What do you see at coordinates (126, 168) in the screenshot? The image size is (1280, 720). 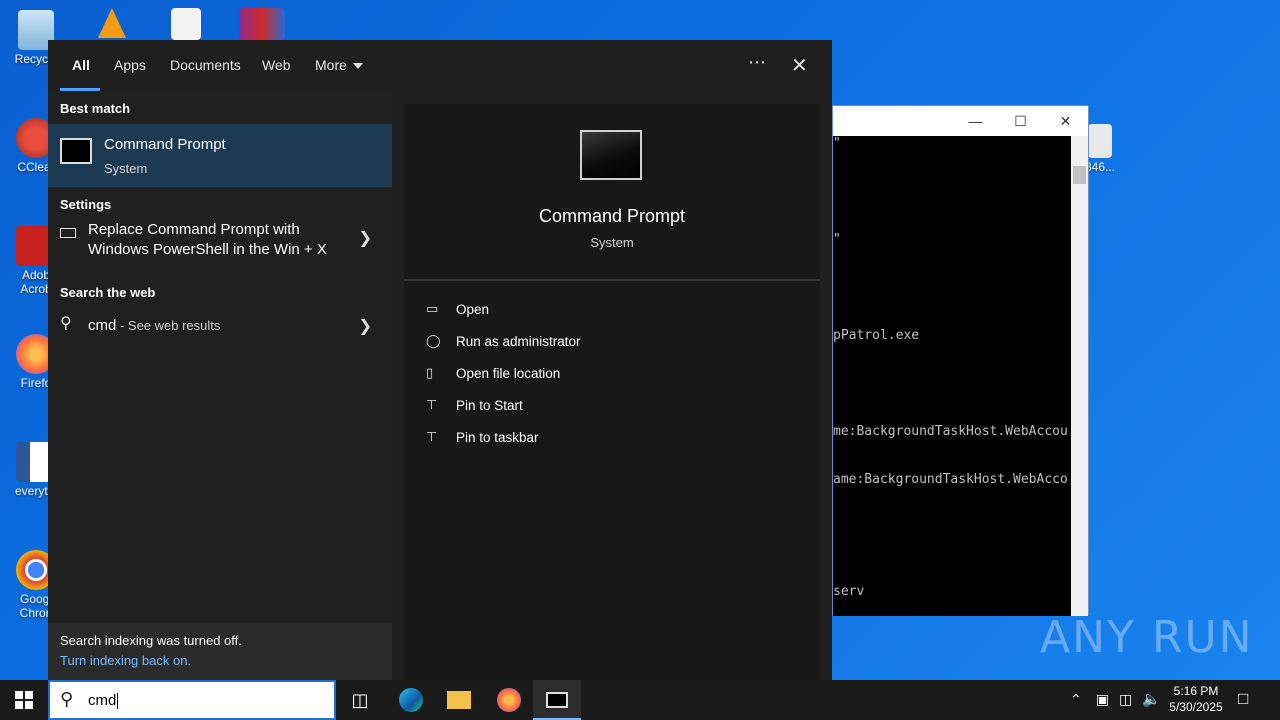 I see `best-match-subtitle: System` at bounding box center [126, 168].